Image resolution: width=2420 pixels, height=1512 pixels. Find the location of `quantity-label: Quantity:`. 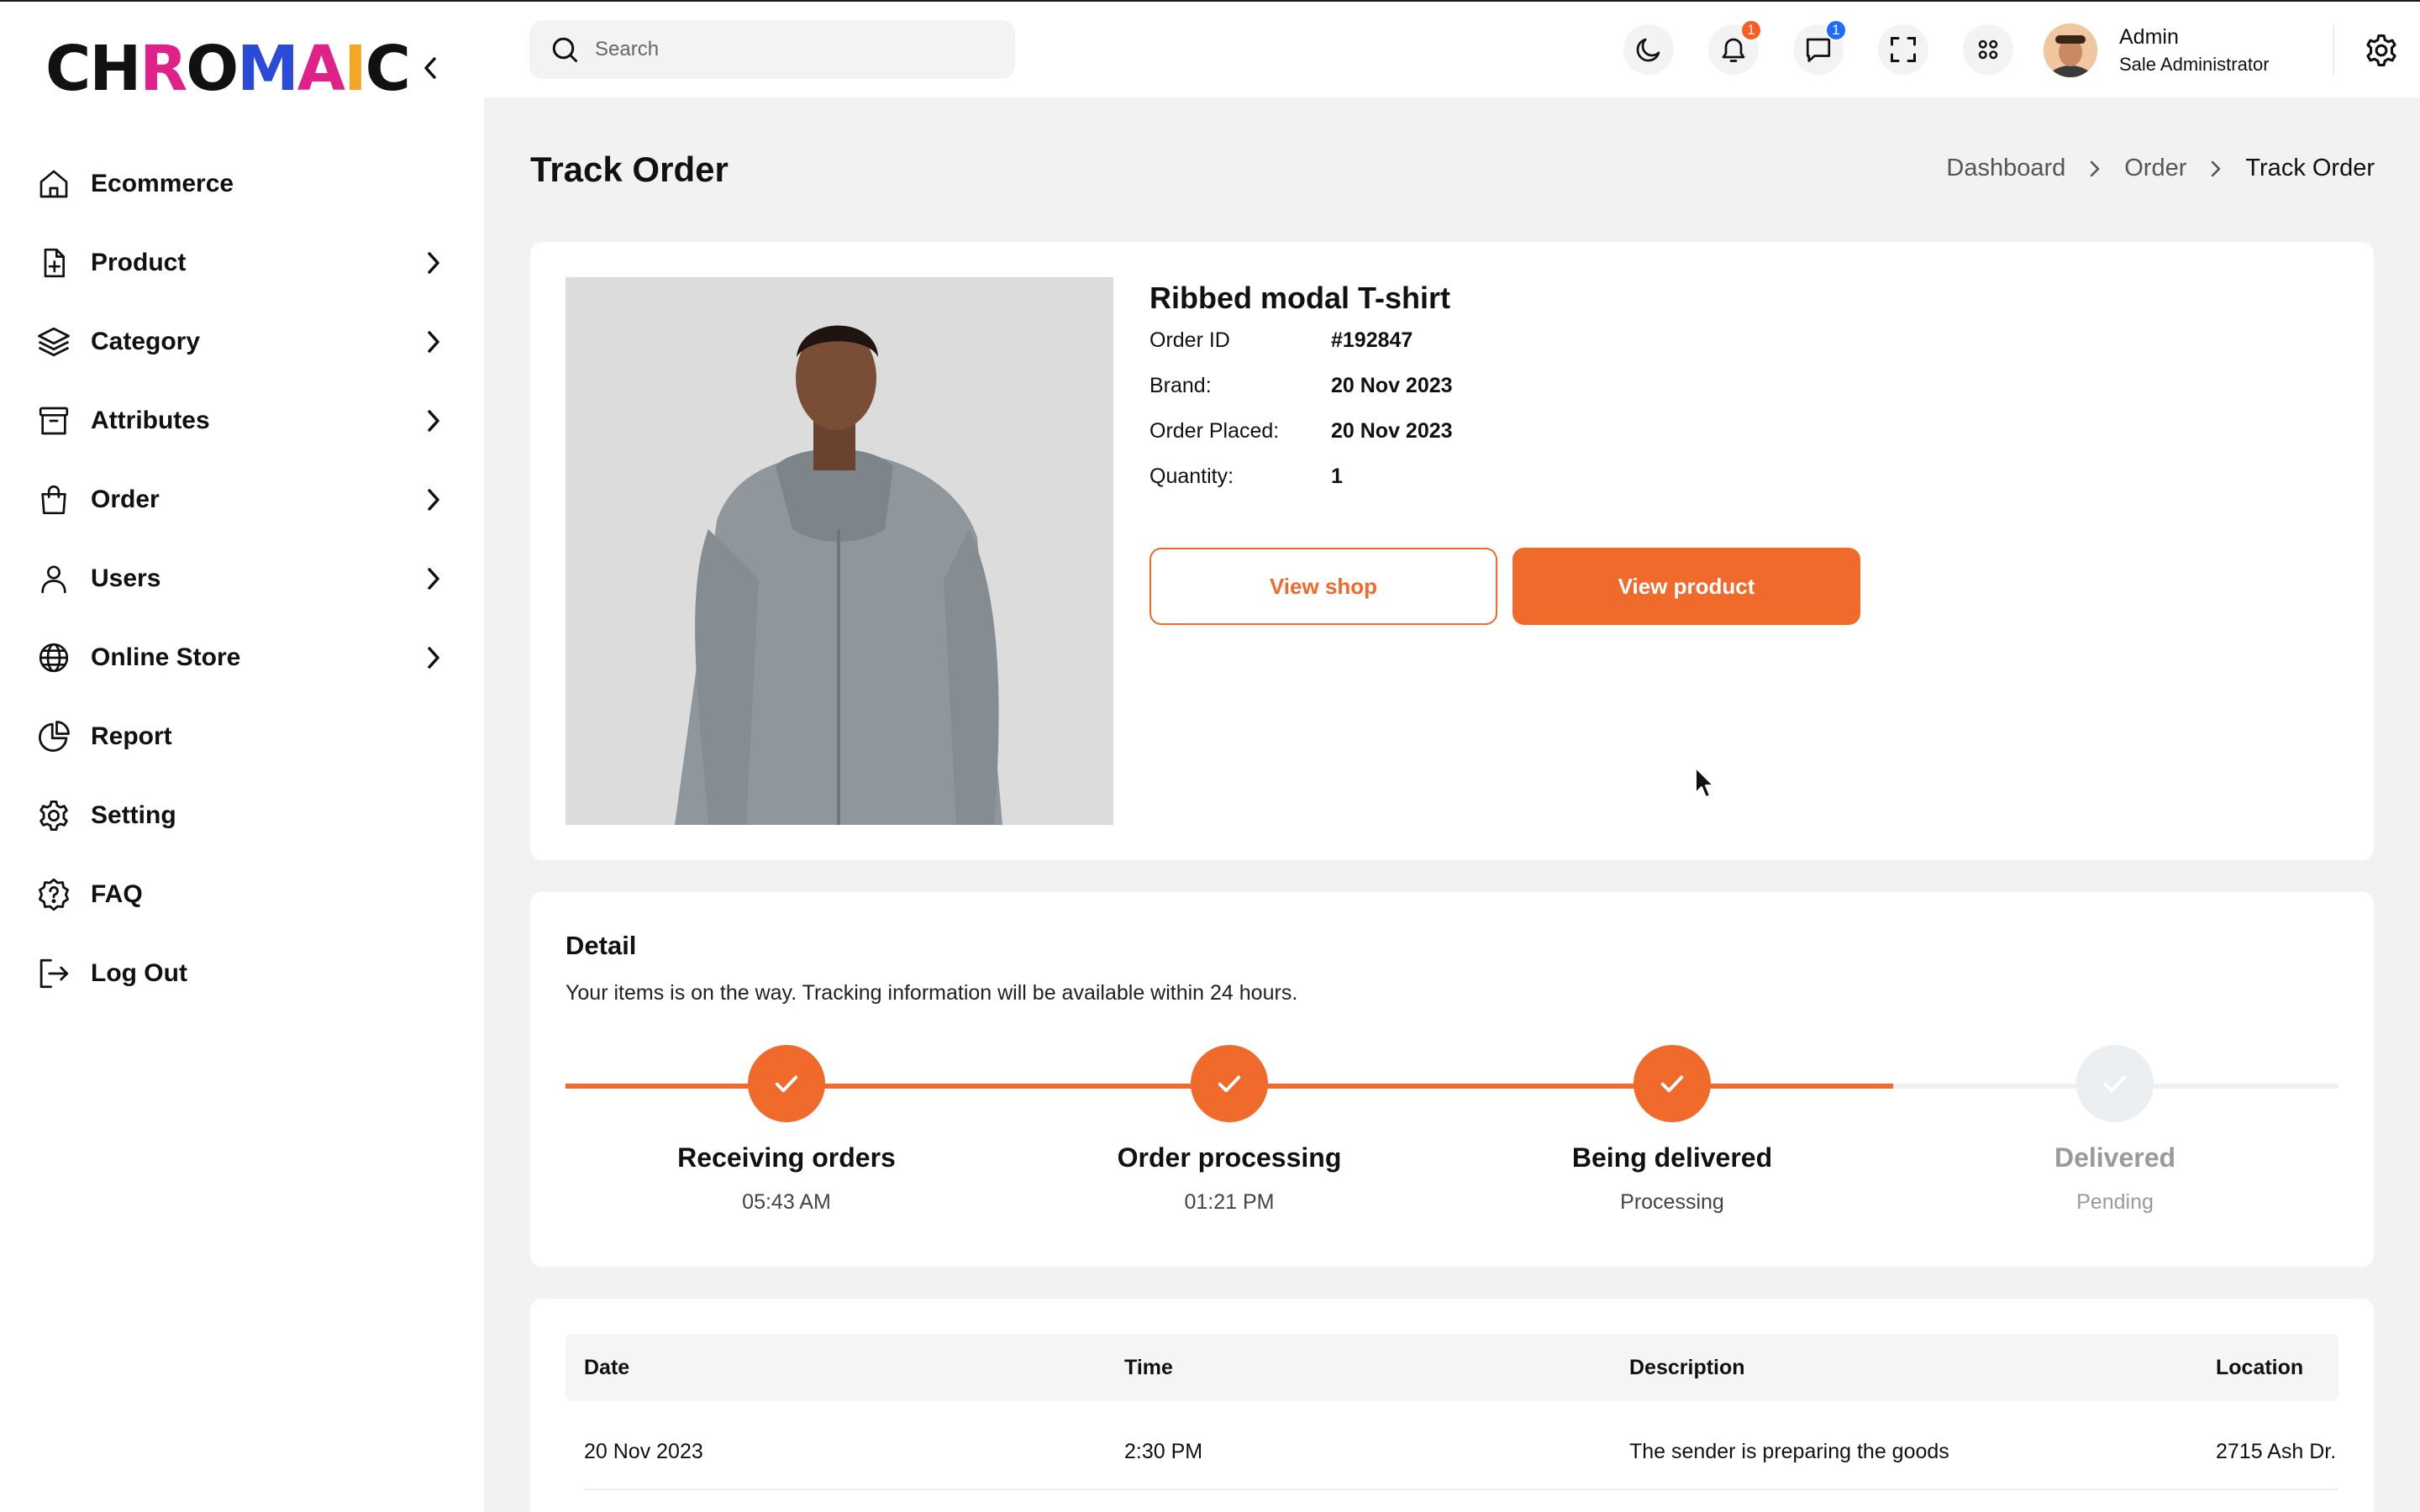

quantity-label: Quantity: is located at coordinates (1192, 476).